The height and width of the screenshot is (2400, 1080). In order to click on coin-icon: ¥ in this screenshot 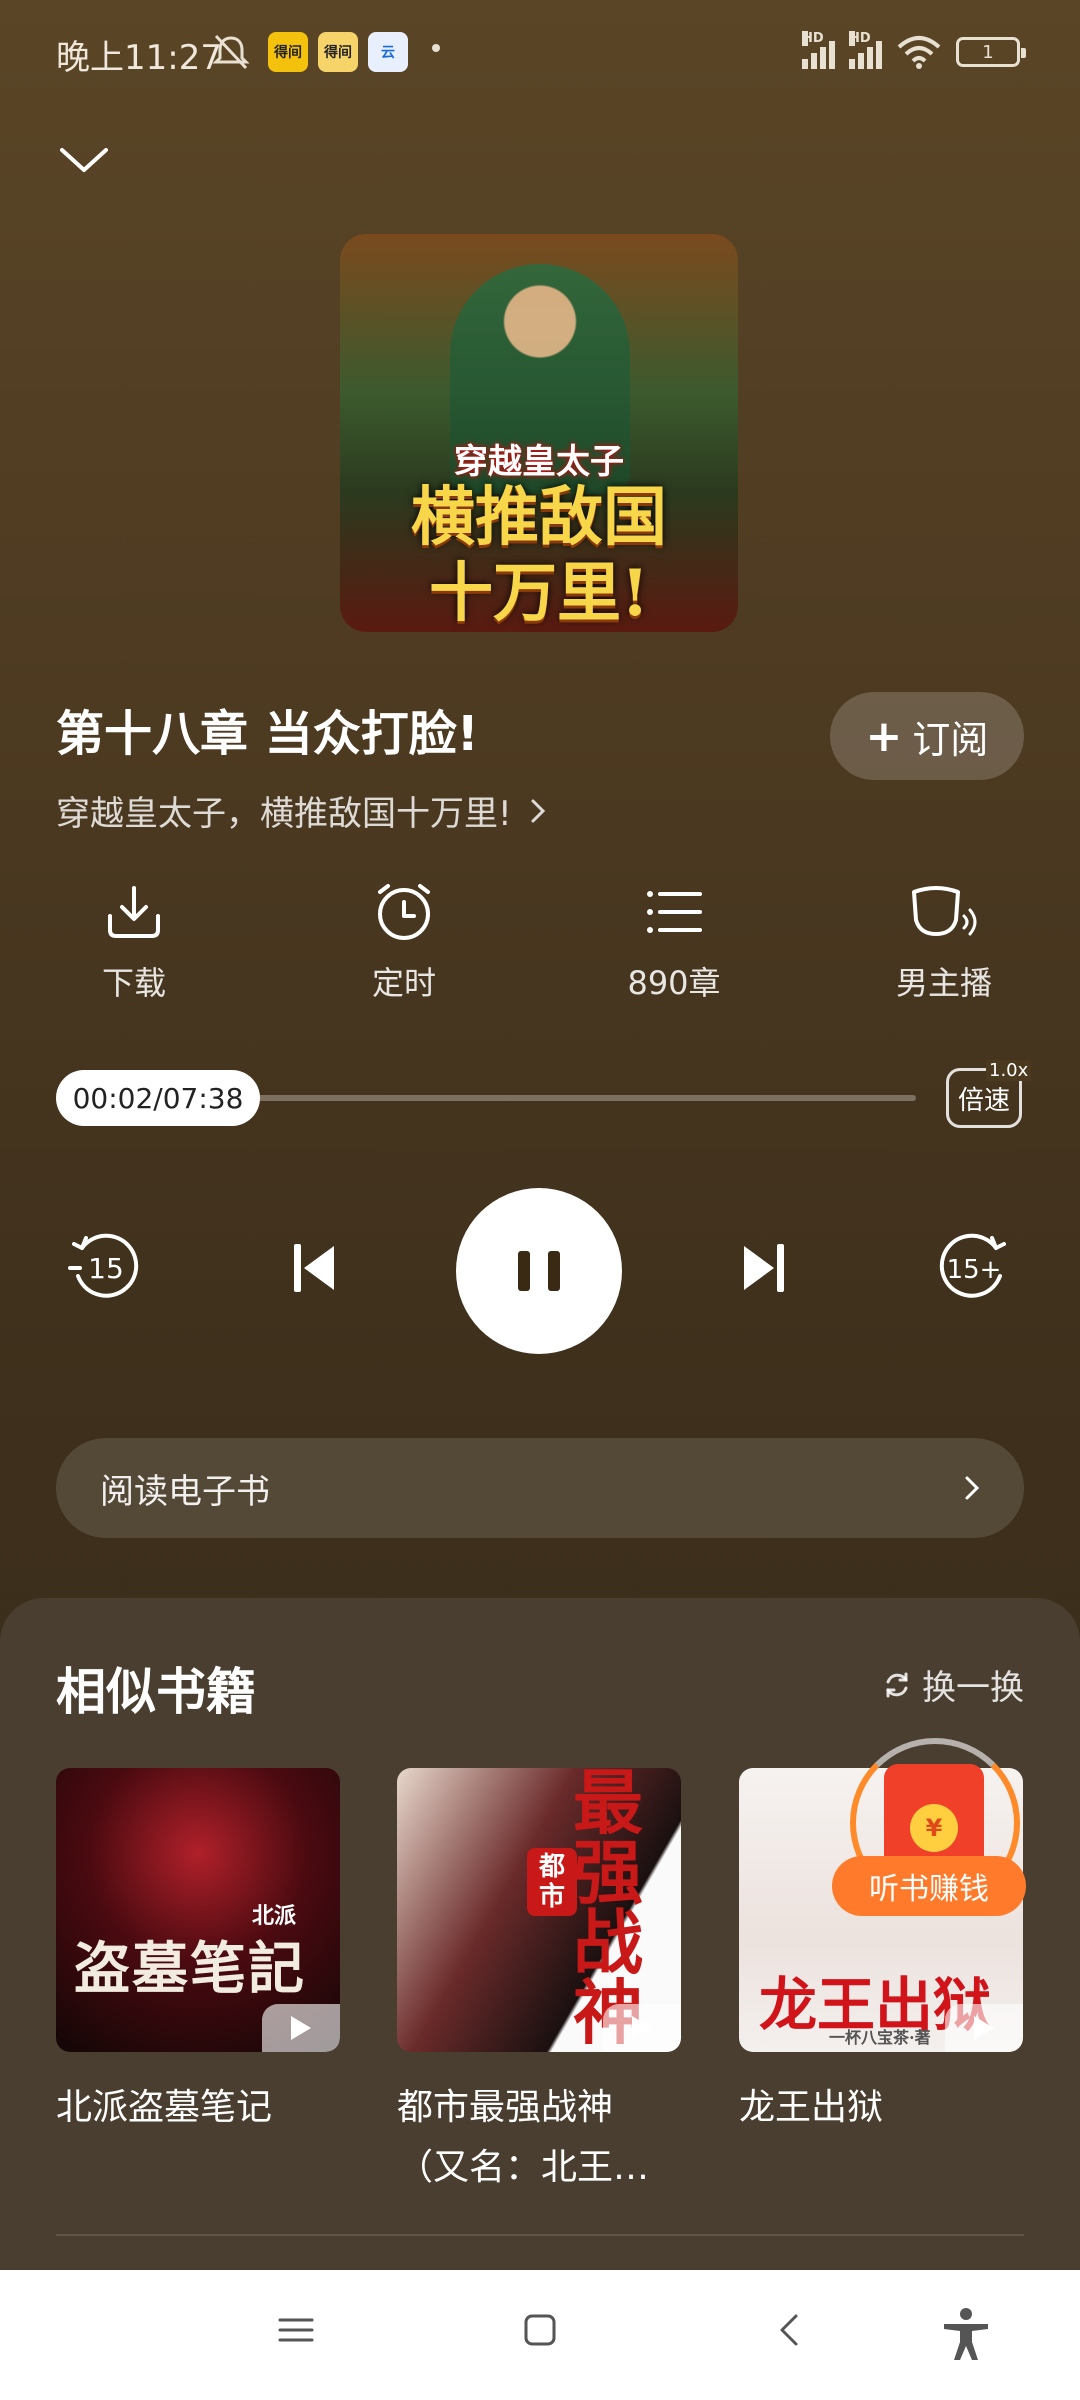, I will do `click(934, 1828)`.